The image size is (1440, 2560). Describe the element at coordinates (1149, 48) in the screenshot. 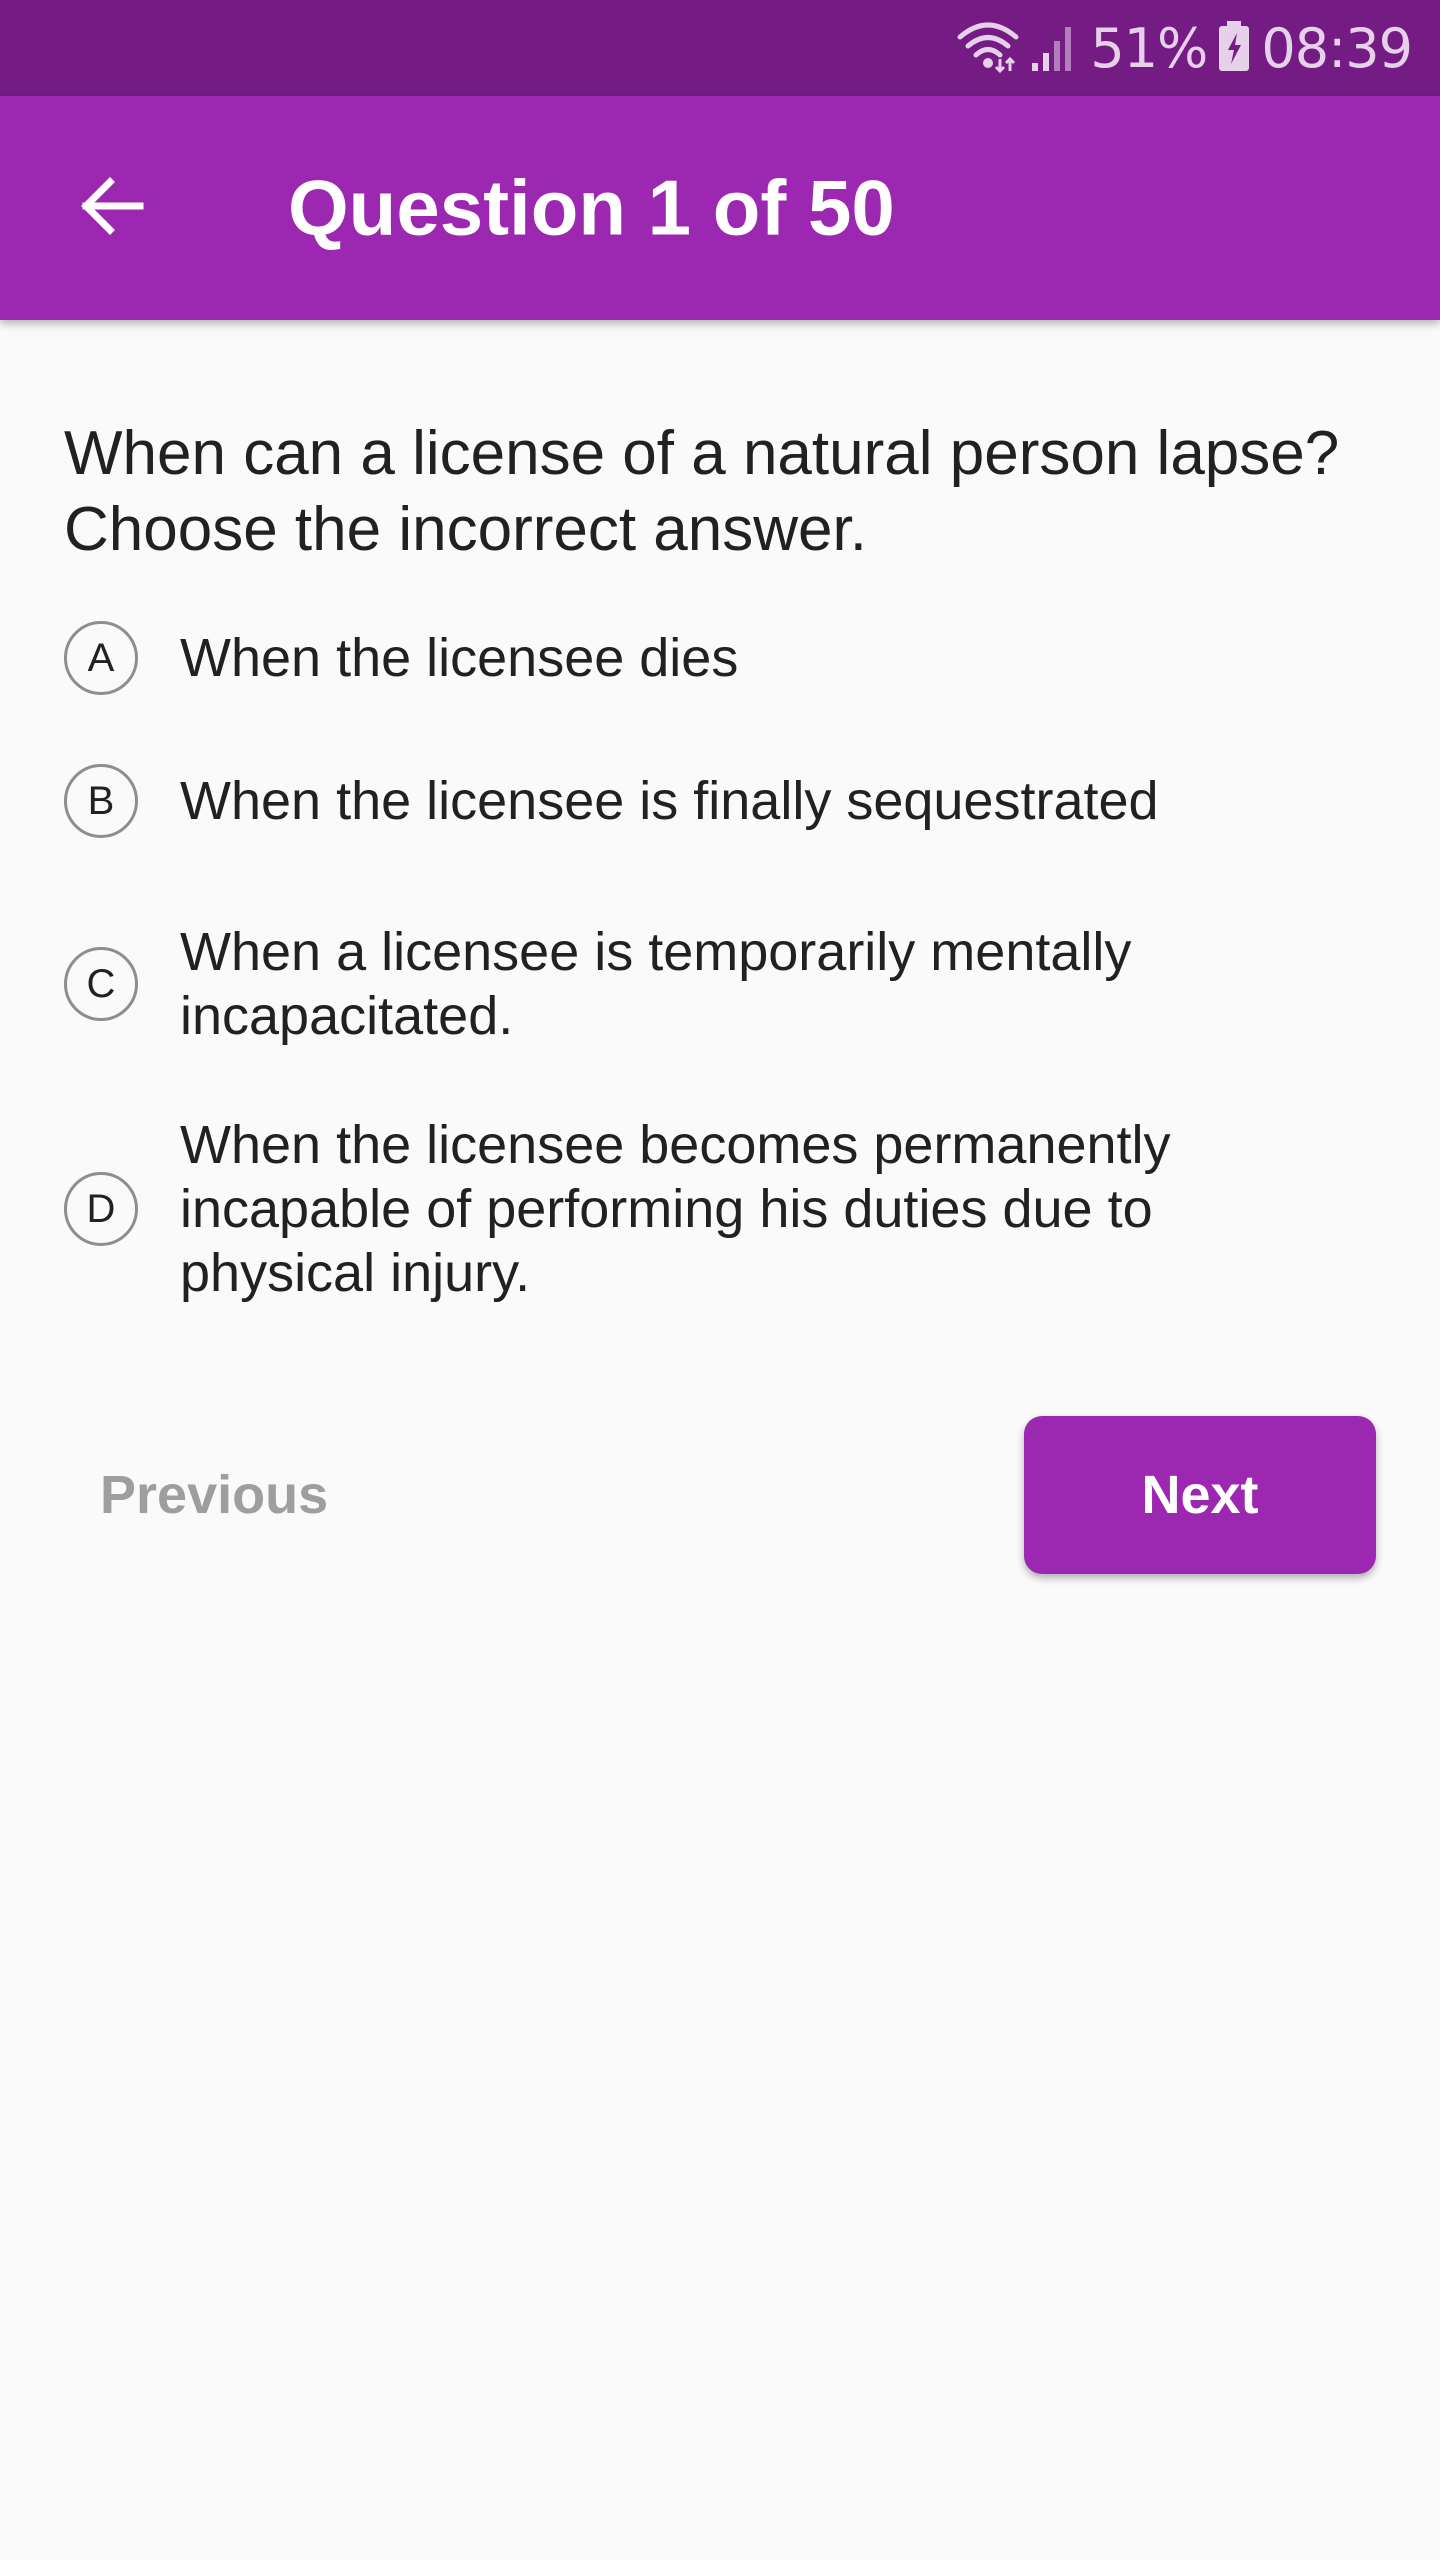

I see `battery-percent: 51%` at that location.